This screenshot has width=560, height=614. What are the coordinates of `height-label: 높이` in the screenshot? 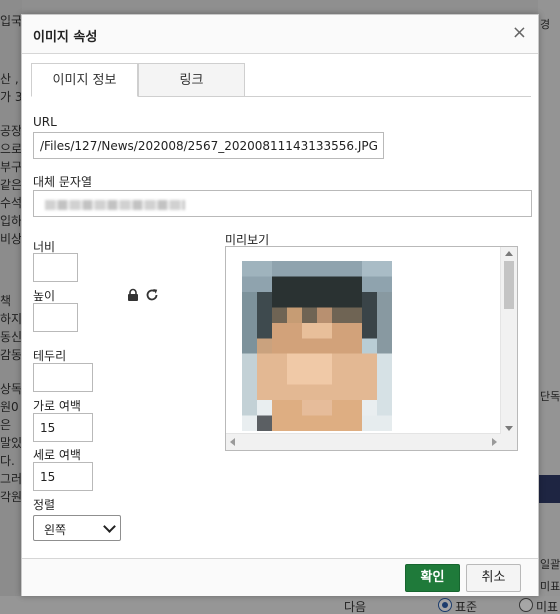 It's located at (44, 296).